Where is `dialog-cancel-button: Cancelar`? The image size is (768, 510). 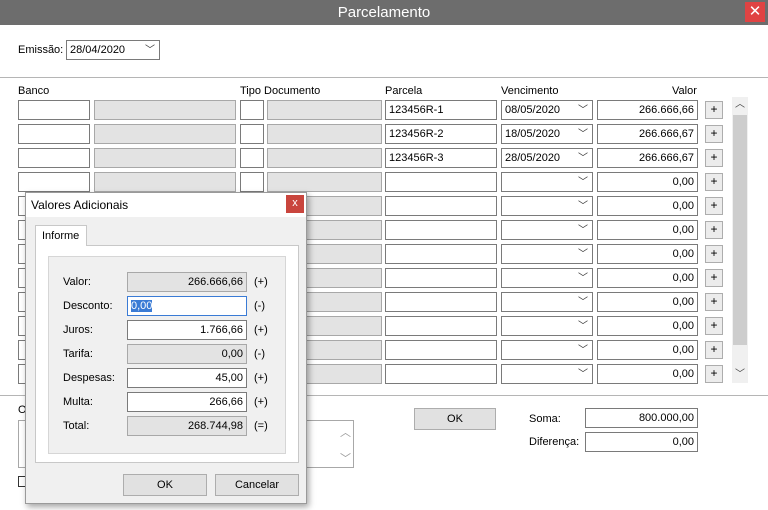 dialog-cancel-button: Cancelar is located at coordinates (257, 485).